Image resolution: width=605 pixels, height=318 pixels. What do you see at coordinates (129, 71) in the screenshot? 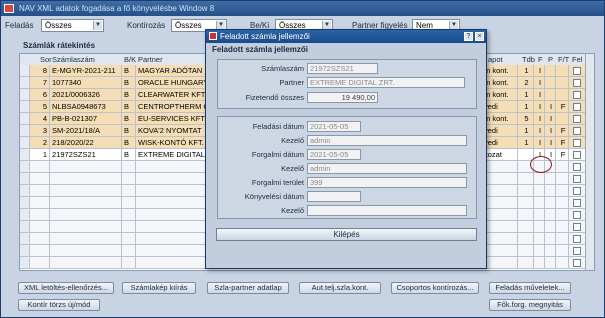
I see `cell-bk: B` at bounding box center [129, 71].